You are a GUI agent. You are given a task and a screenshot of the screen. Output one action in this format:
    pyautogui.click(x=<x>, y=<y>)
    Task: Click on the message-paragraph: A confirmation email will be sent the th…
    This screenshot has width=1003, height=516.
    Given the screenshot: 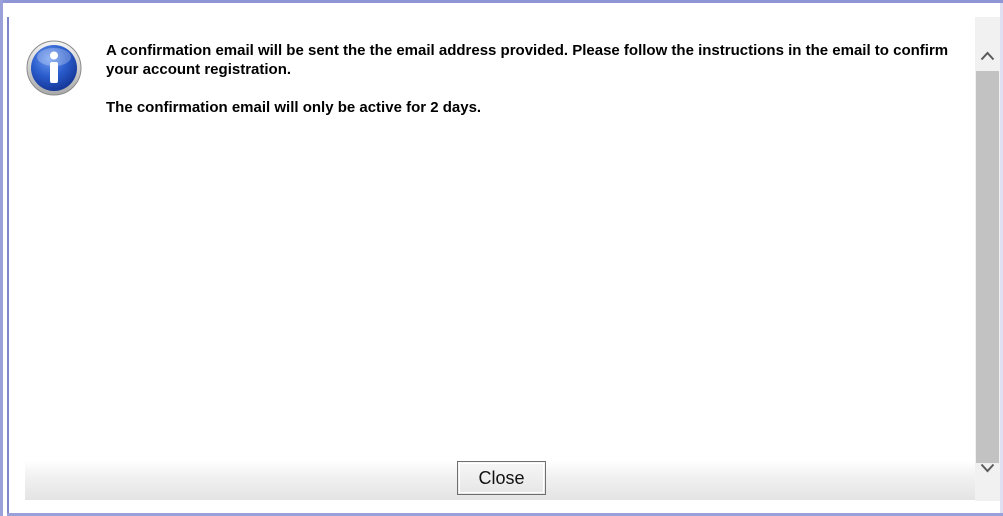 What is the action you would take?
    pyautogui.click(x=527, y=60)
    